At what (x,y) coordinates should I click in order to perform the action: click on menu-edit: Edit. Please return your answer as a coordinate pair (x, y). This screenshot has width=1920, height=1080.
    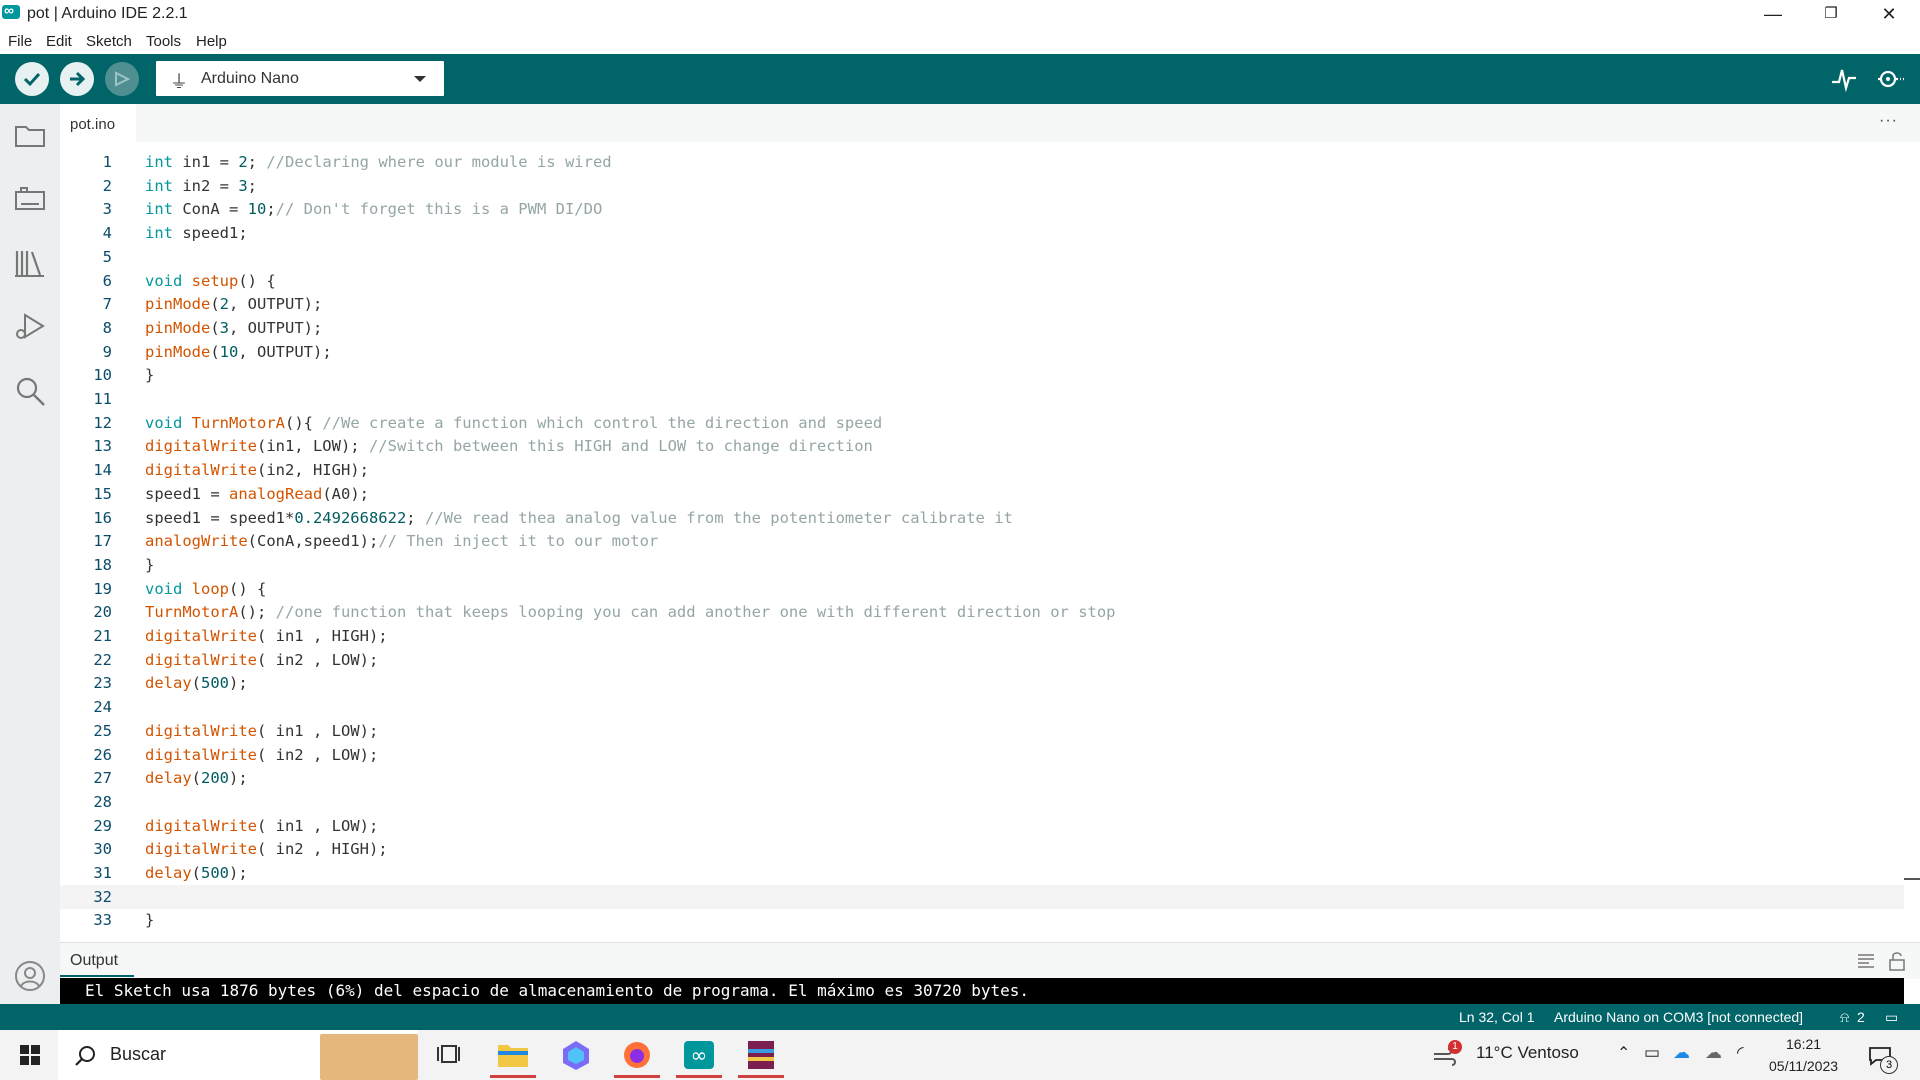
    Looking at the image, I should click on (59, 41).